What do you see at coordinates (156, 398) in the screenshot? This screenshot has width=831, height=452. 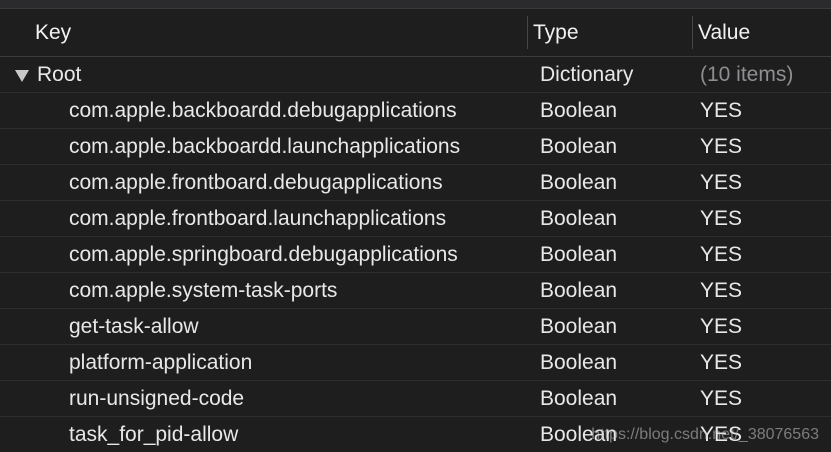 I see `row-key: run-unsigned-code` at bounding box center [156, 398].